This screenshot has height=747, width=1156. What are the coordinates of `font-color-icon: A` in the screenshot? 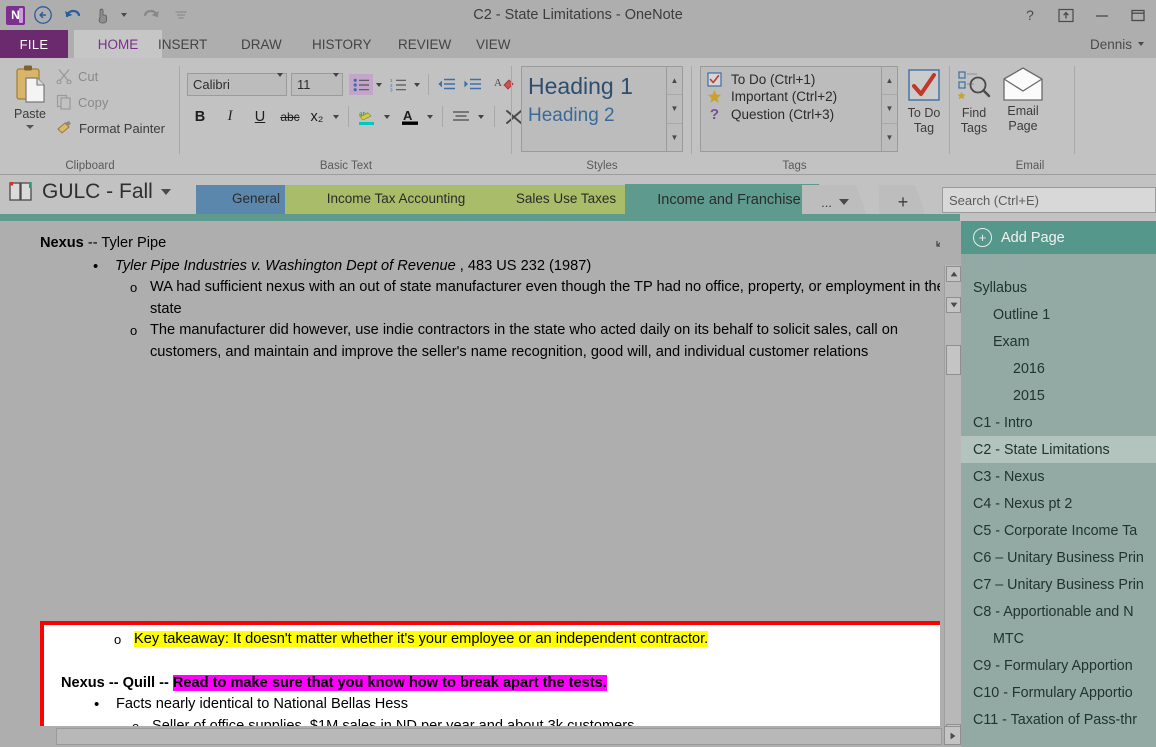 It's located at (410, 116).